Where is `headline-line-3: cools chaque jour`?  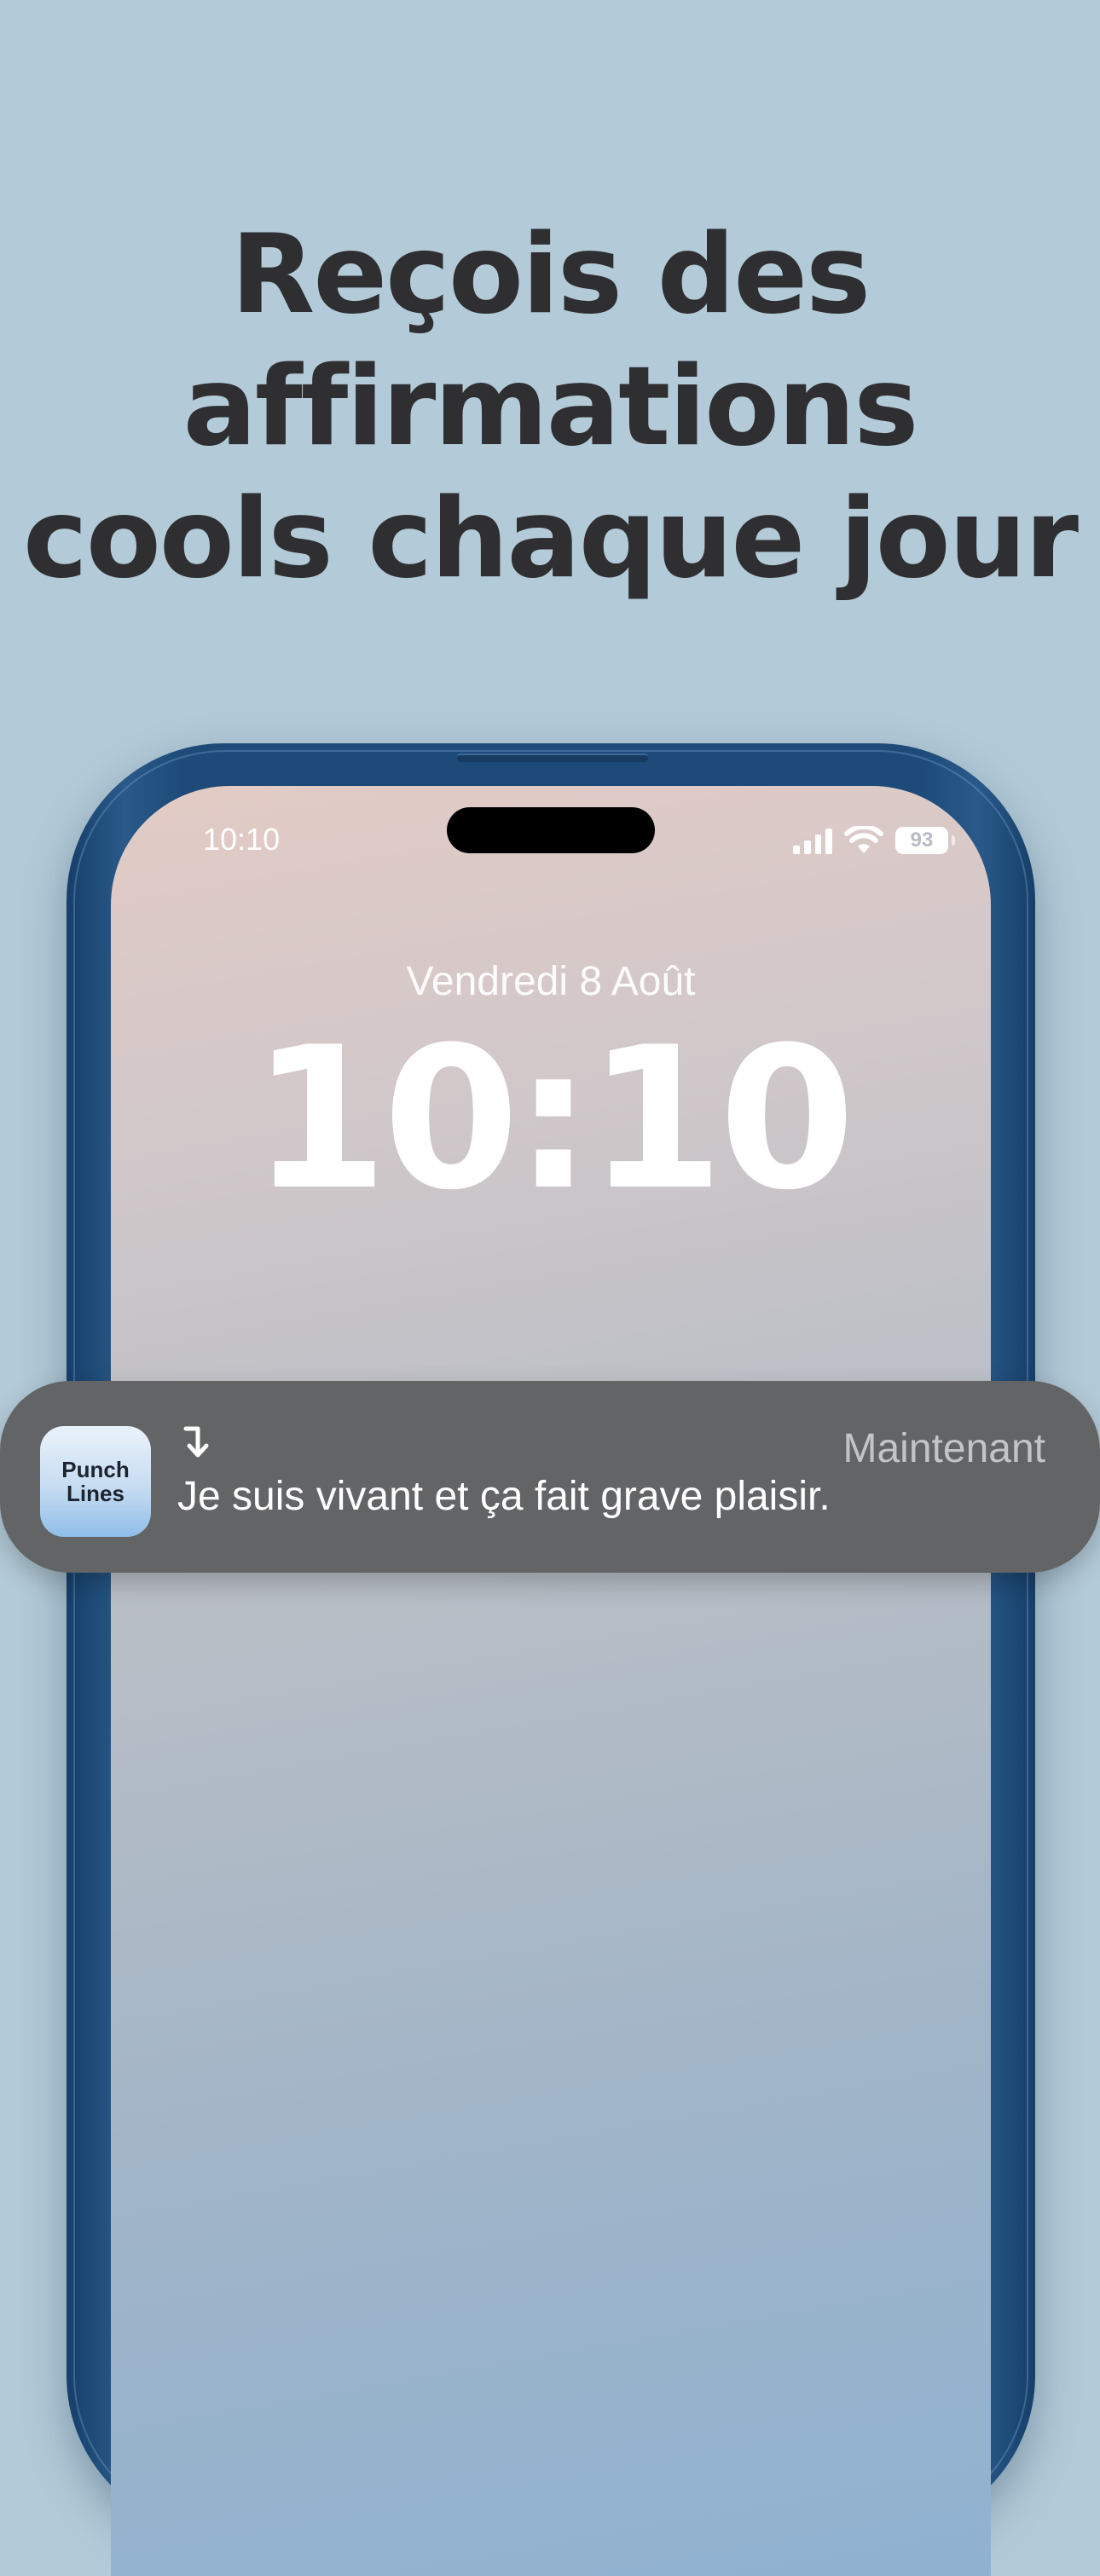 headline-line-3: cools chaque jour is located at coordinates (551, 539).